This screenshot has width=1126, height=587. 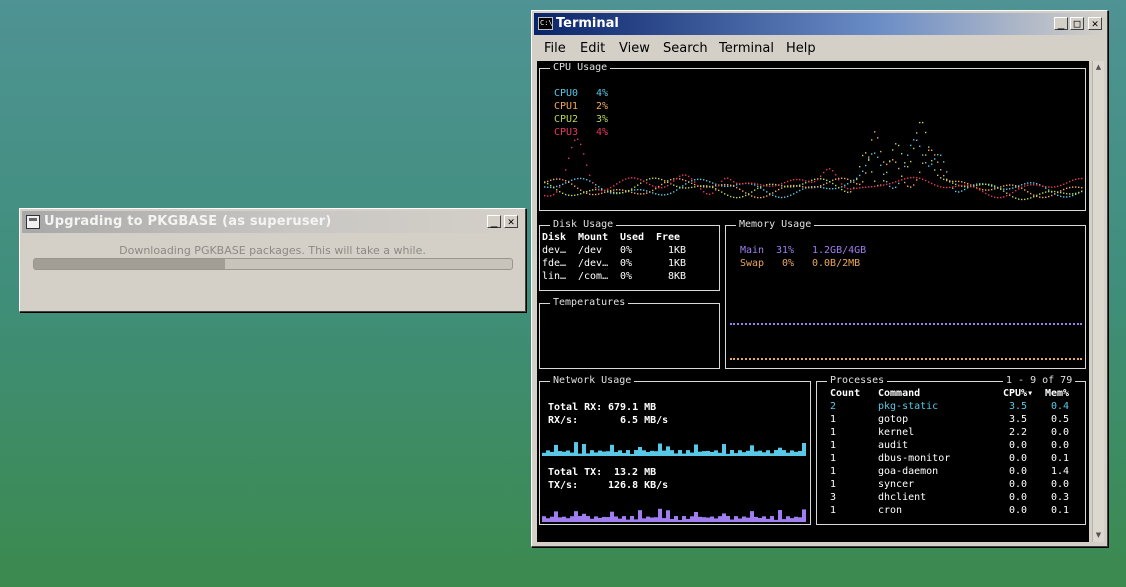 What do you see at coordinates (1060, 420) in the screenshot?
I see `process-row-2-mem: 0.5` at bounding box center [1060, 420].